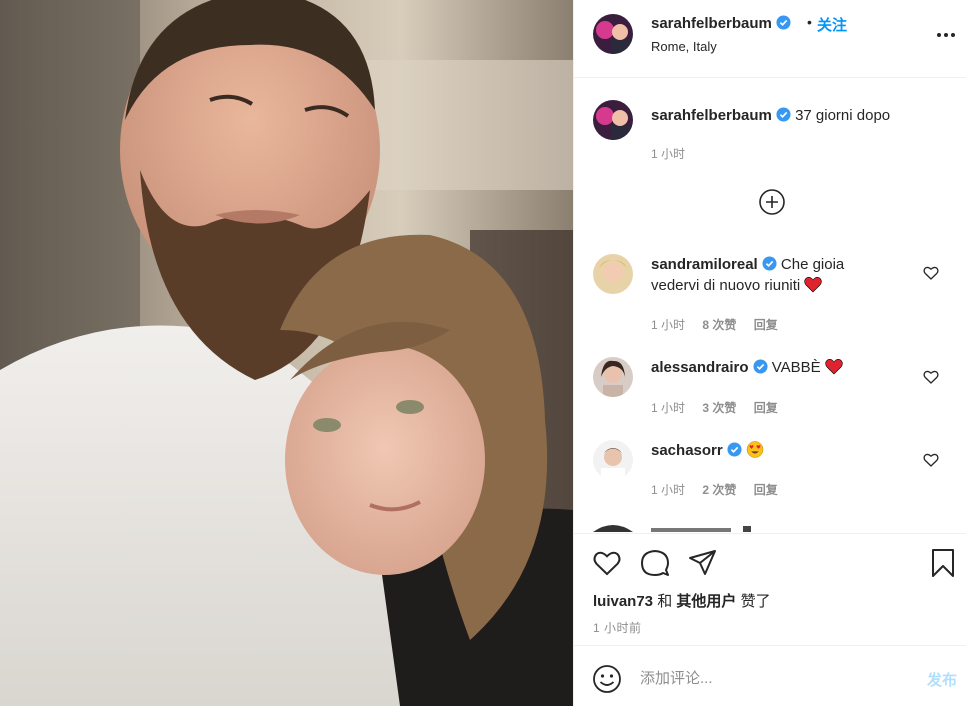 Image resolution: width=966 pixels, height=706 pixels. What do you see at coordinates (684, 46) in the screenshot?
I see `post-location: Rome, Italy` at bounding box center [684, 46].